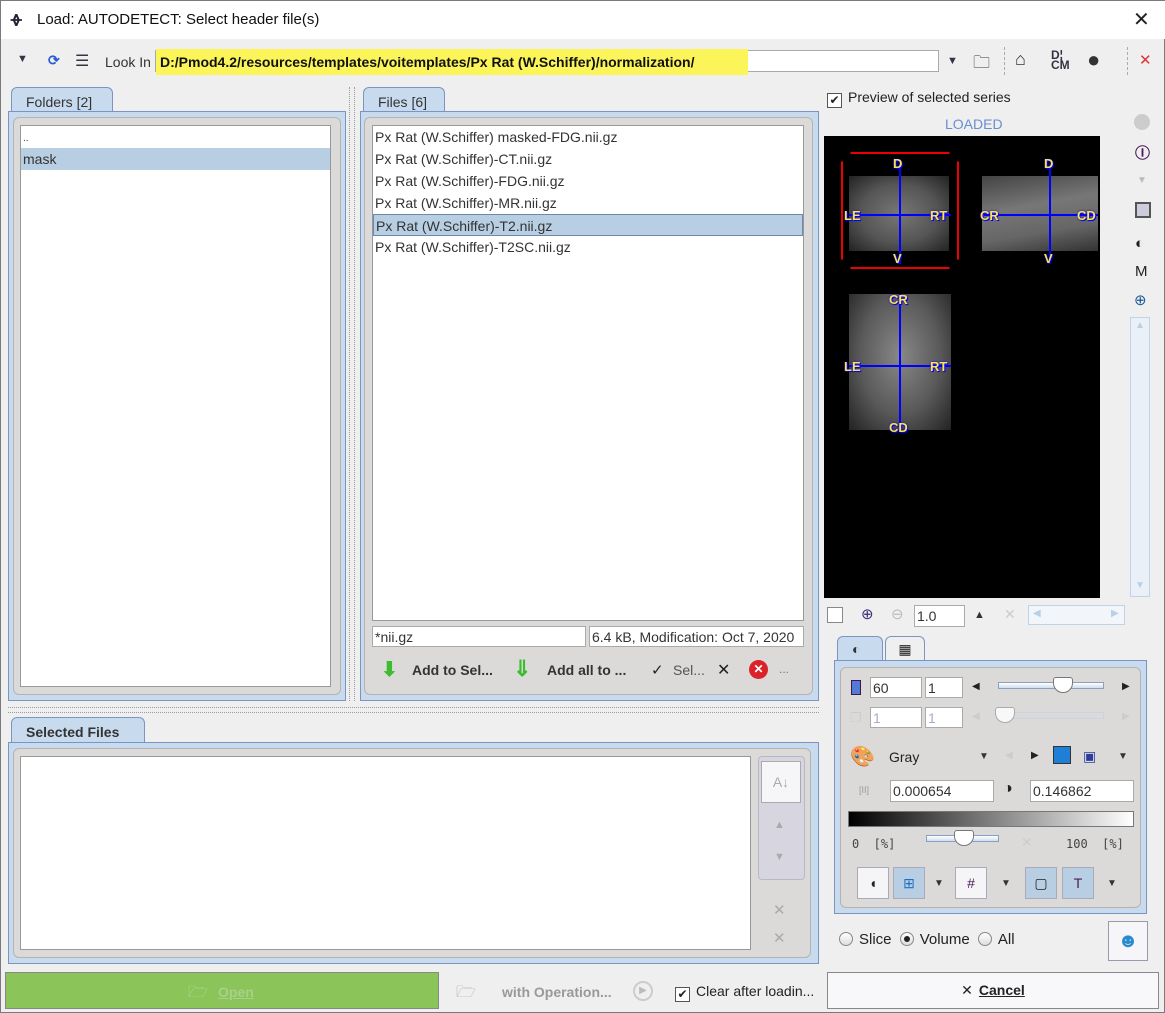 The width and height of the screenshot is (1165, 1013). What do you see at coordinates (1140, 457) in the screenshot?
I see `viewer-scrollbar: ▲ ▼` at bounding box center [1140, 457].